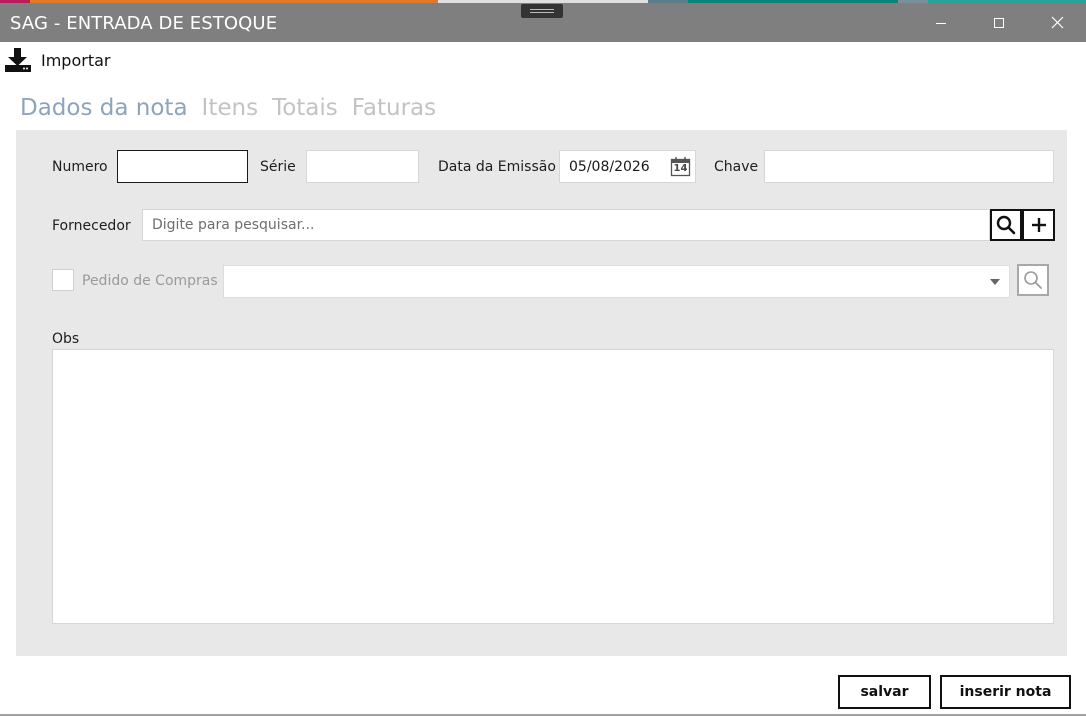  I want to click on numero-label: Numero, so click(80, 167).